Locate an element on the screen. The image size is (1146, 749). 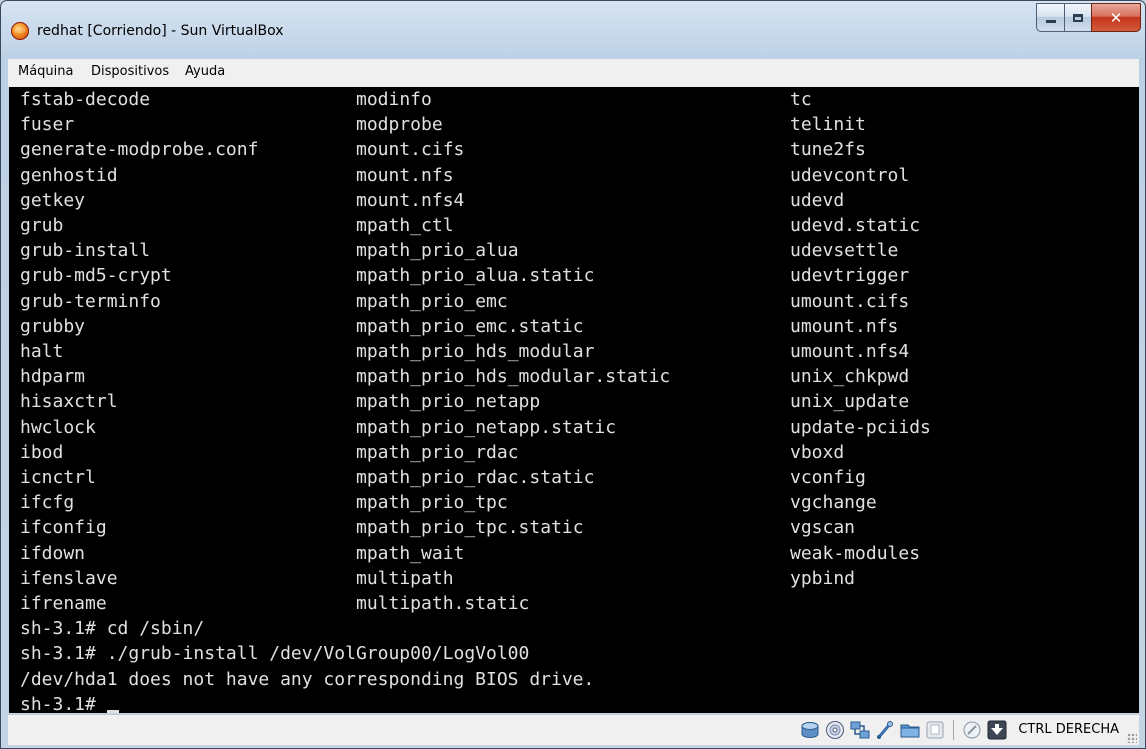
menu-ayuda: Ayuda is located at coordinates (205, 71).